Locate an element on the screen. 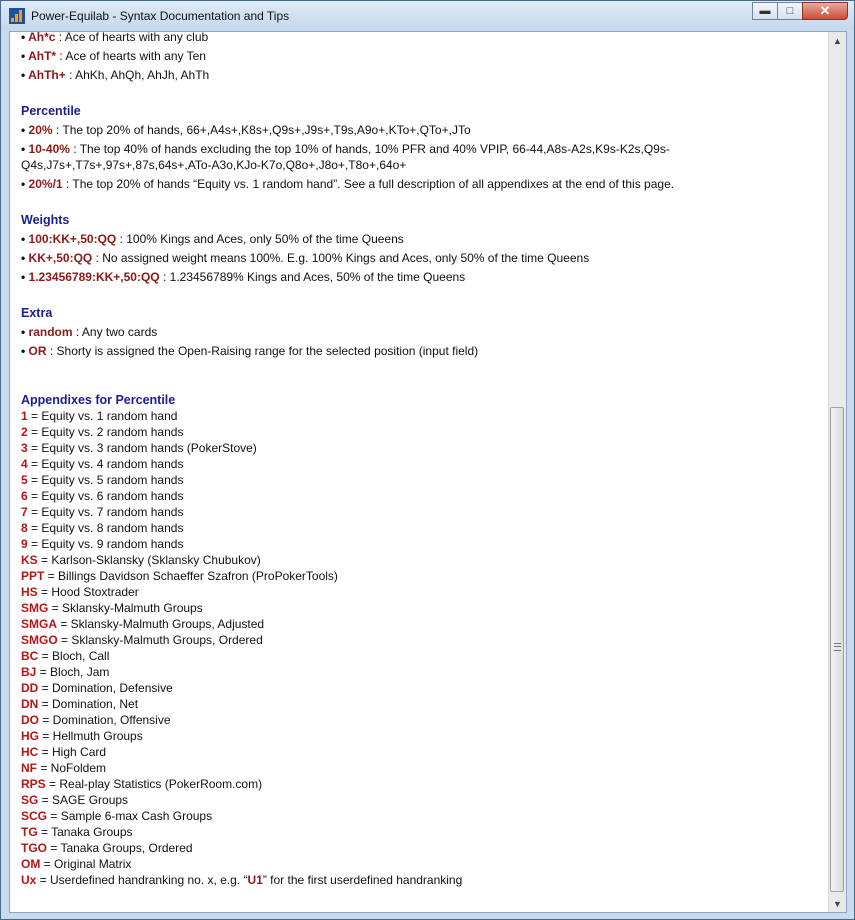  example-code: U1 is located at coordinates (255, 880).